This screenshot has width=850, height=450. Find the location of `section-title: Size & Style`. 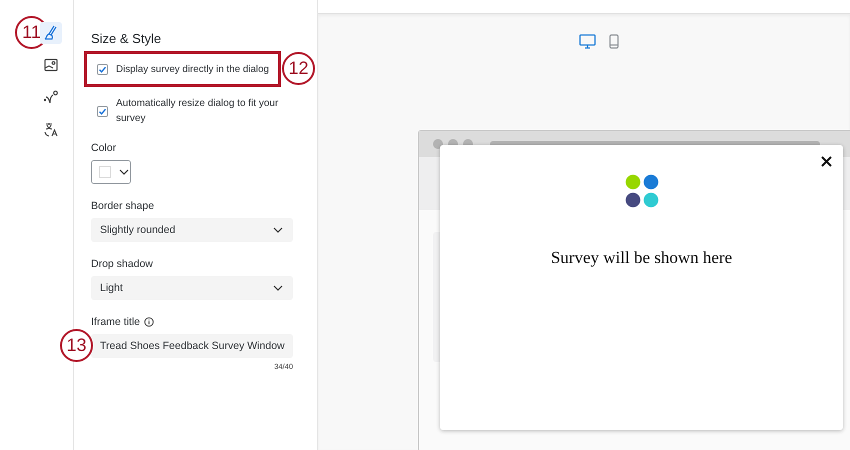

section-title: Size & Style is located at coordinates (126, 38).